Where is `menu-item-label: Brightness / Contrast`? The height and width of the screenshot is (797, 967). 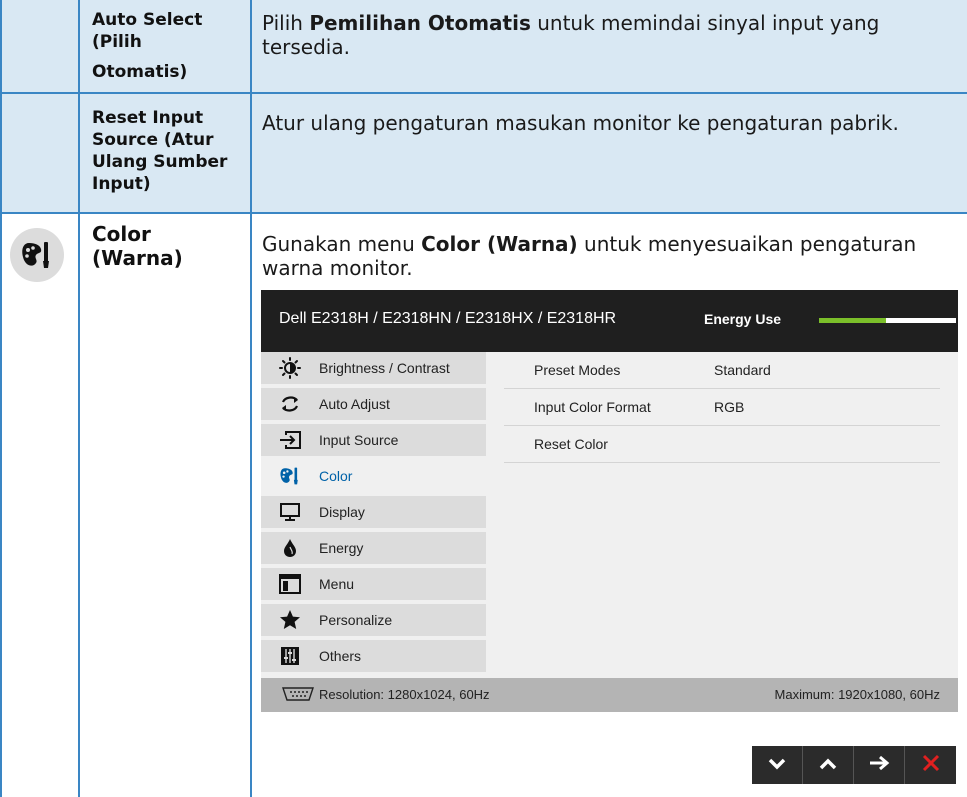 menu-item-label: Brightness / Contrast is located at coordinates (384, 368).